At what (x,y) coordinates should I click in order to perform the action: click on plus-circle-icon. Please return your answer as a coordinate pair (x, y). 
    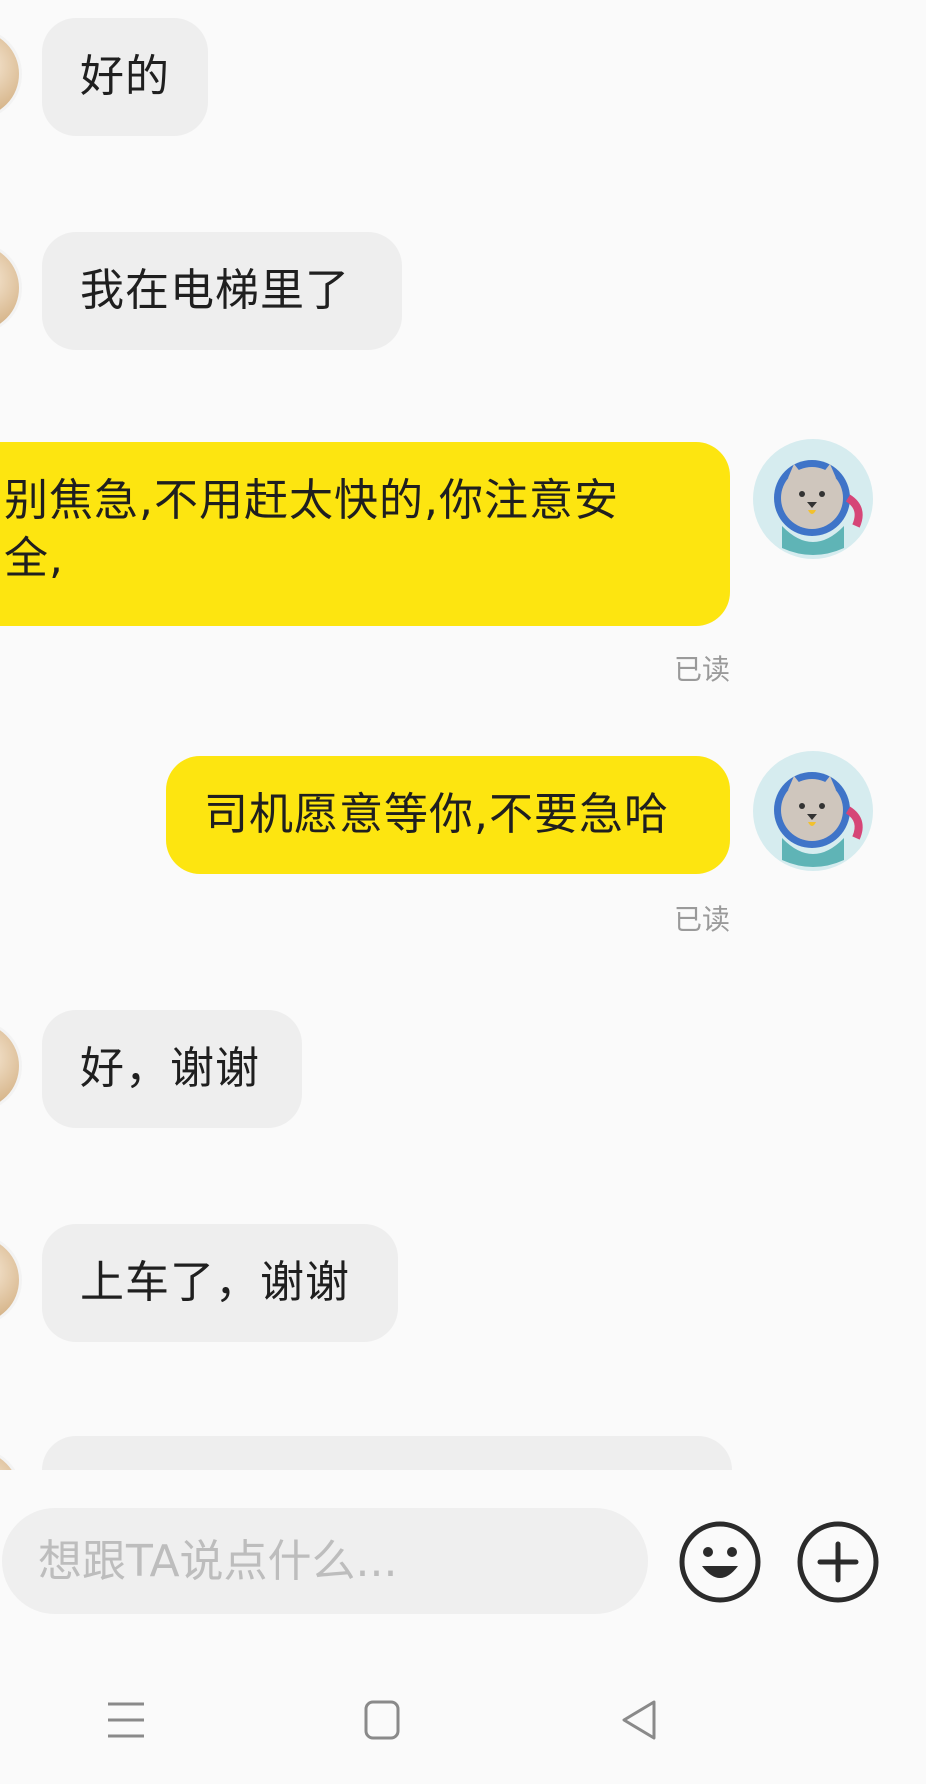
    Looking at the image, I should click on (838, 1562).